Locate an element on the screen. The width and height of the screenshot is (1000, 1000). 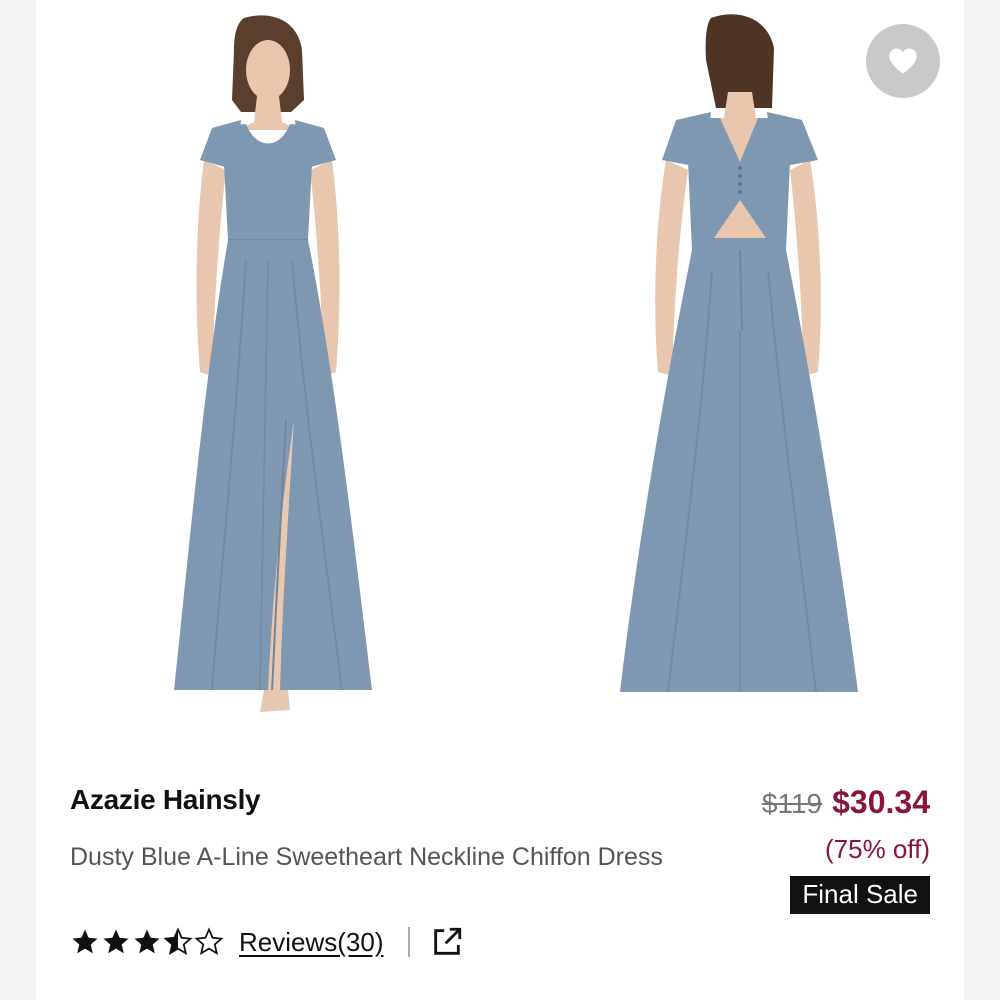
rating-row: Reviews(30) is located at coordinates (267, 942).